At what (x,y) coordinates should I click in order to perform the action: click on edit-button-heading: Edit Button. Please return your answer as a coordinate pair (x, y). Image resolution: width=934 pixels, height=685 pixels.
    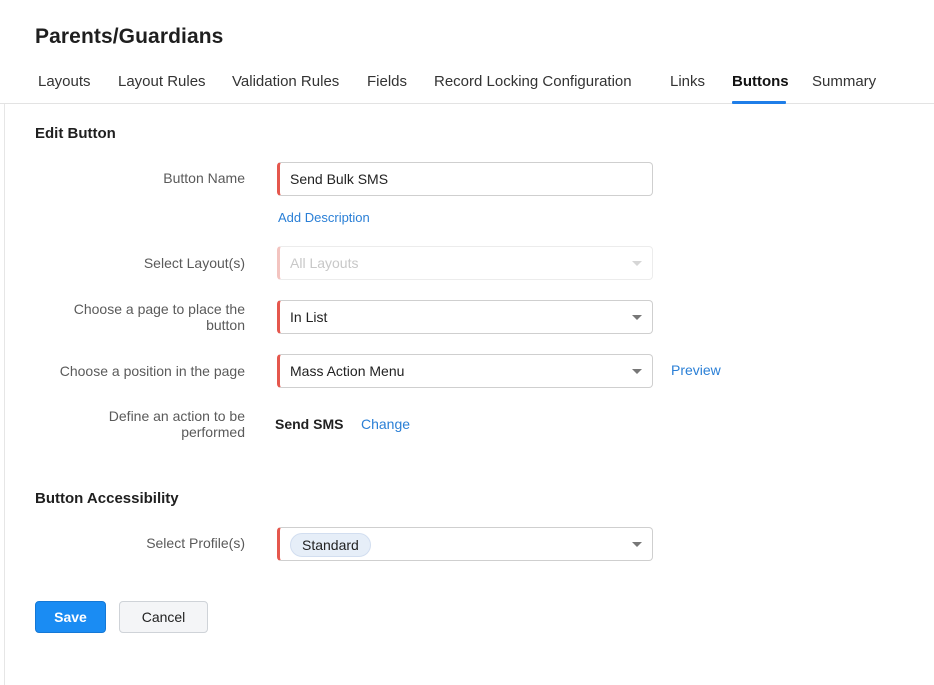
    Looking at the image, I should click on (75, 133).